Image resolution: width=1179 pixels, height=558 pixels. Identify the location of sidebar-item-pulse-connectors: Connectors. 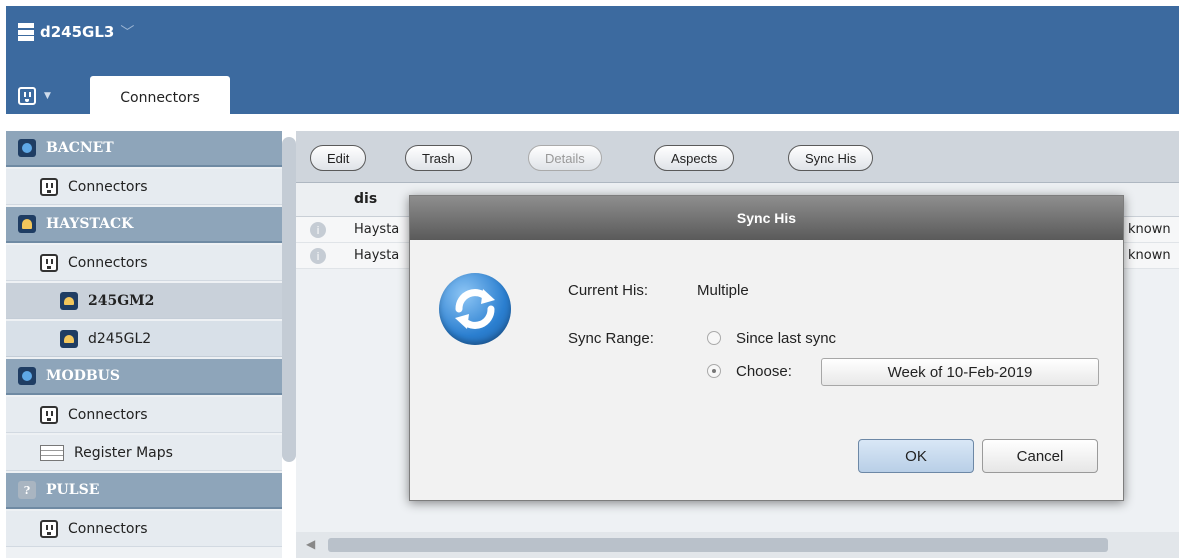
(144, 529).